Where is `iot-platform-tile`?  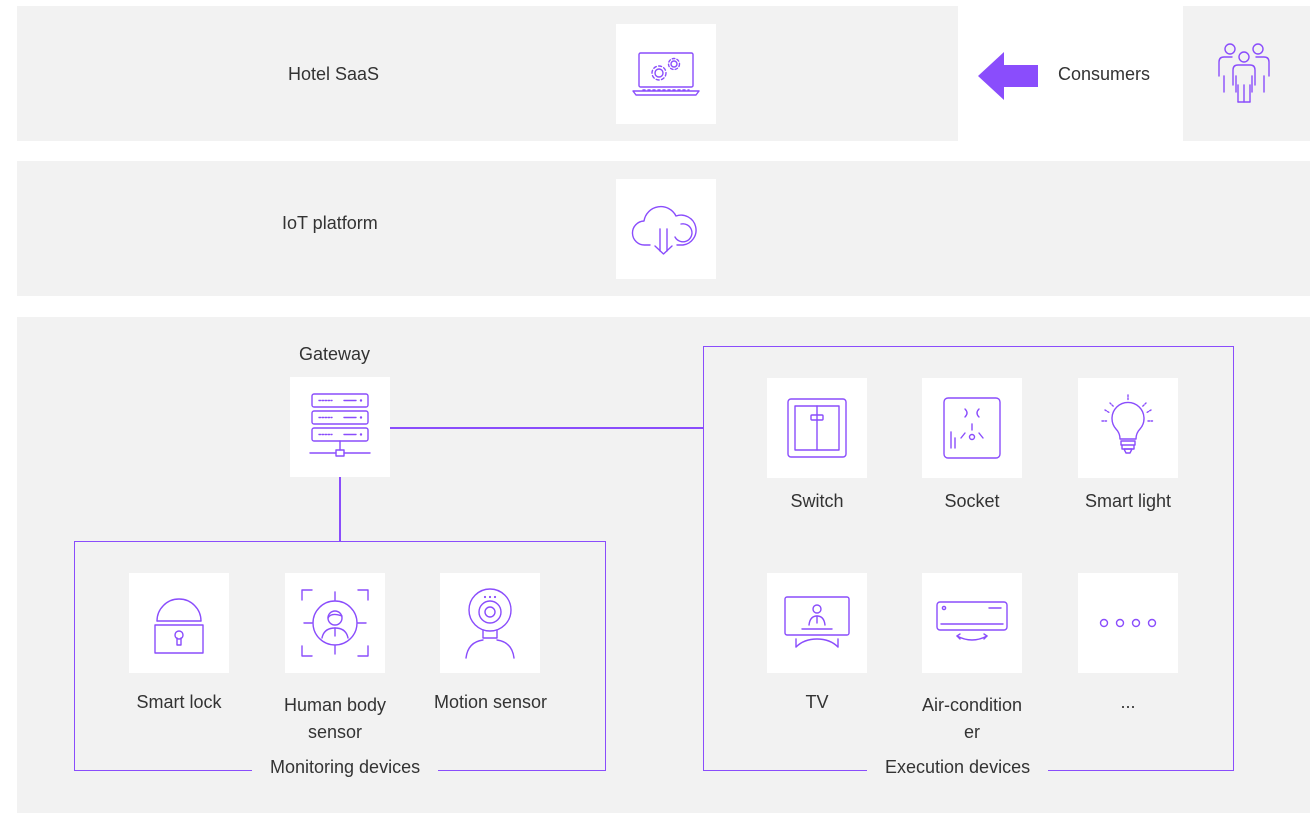 iot-platform-tile is located at coordinates (666, 229).